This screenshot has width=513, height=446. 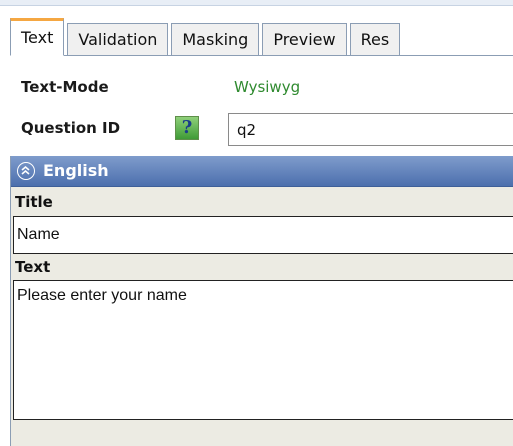 I want to click on tab-validation: Validation, so click(x=118, y=39).